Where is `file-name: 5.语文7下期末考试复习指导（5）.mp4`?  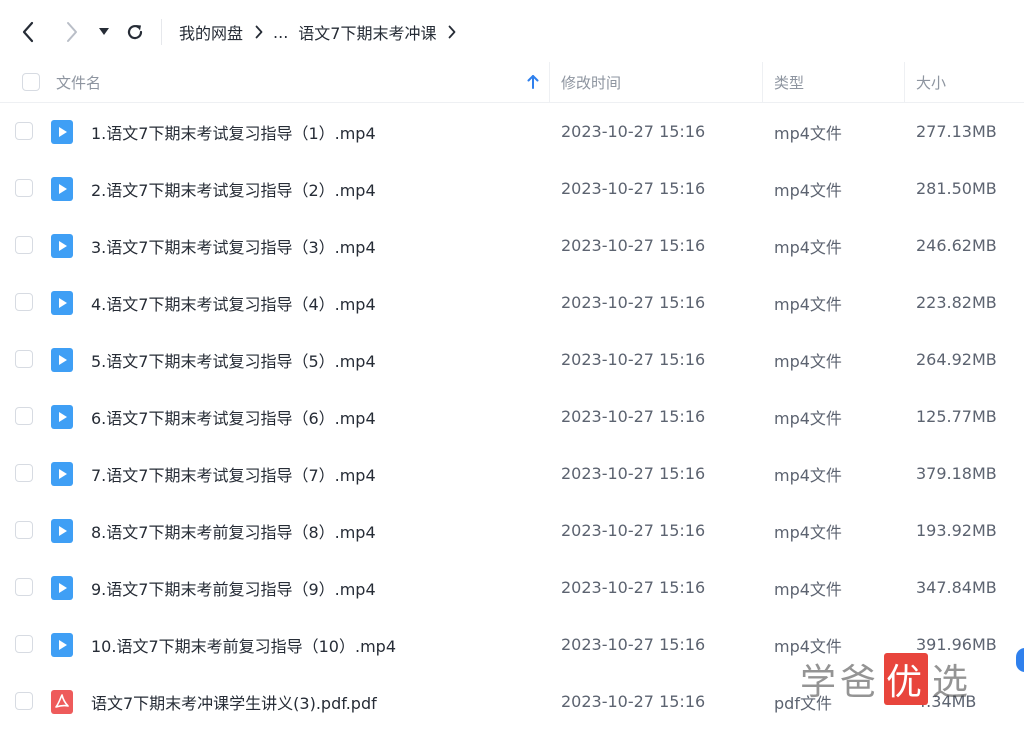
file-name: 5.语文7下期末考试复习指导（5）.mp4 is located at coordinates (233, 359).